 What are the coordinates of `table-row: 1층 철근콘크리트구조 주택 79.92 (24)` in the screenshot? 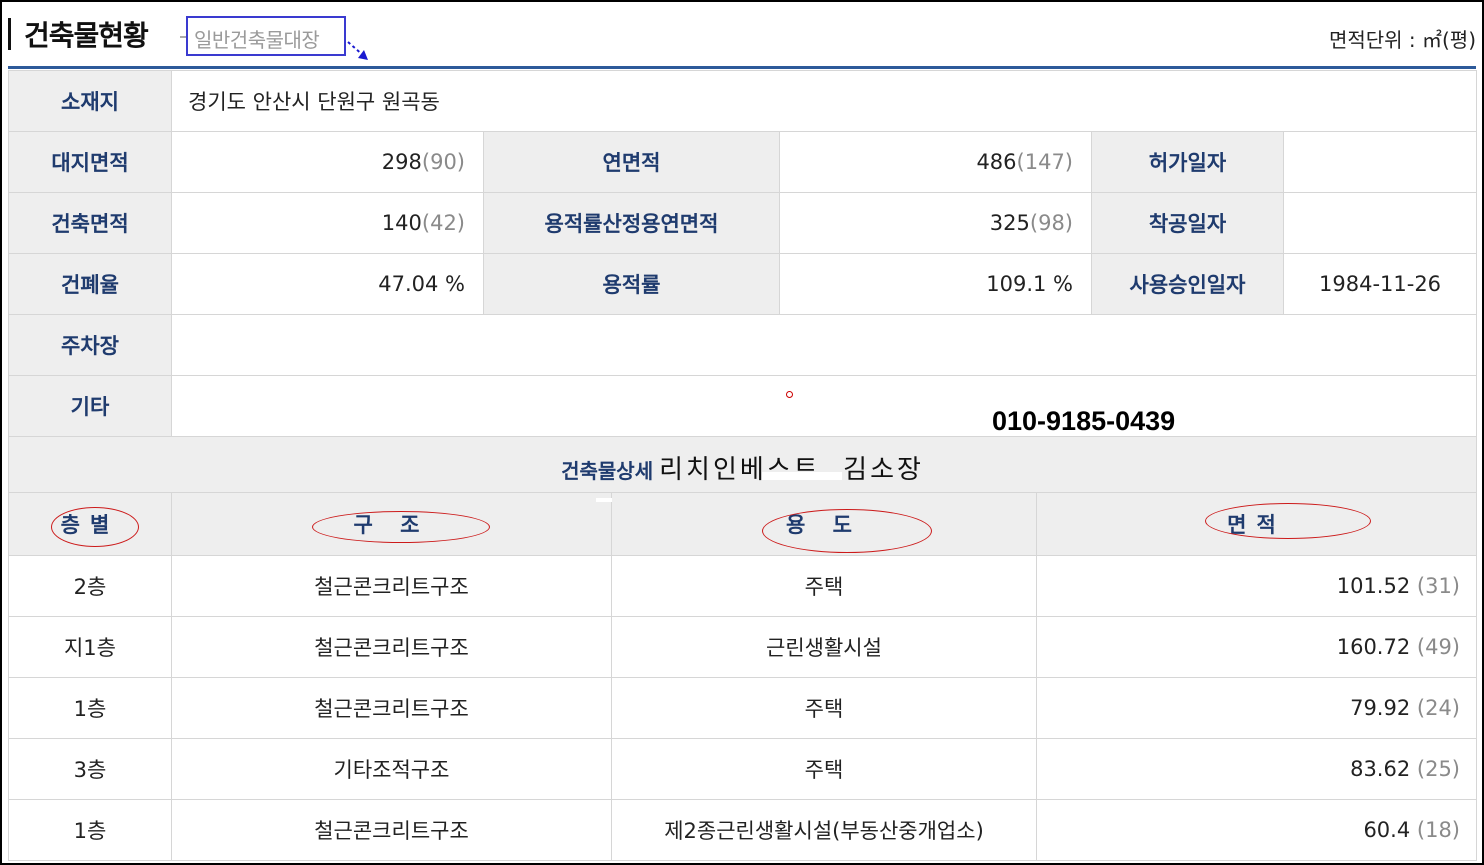 It's located at (742, 708).